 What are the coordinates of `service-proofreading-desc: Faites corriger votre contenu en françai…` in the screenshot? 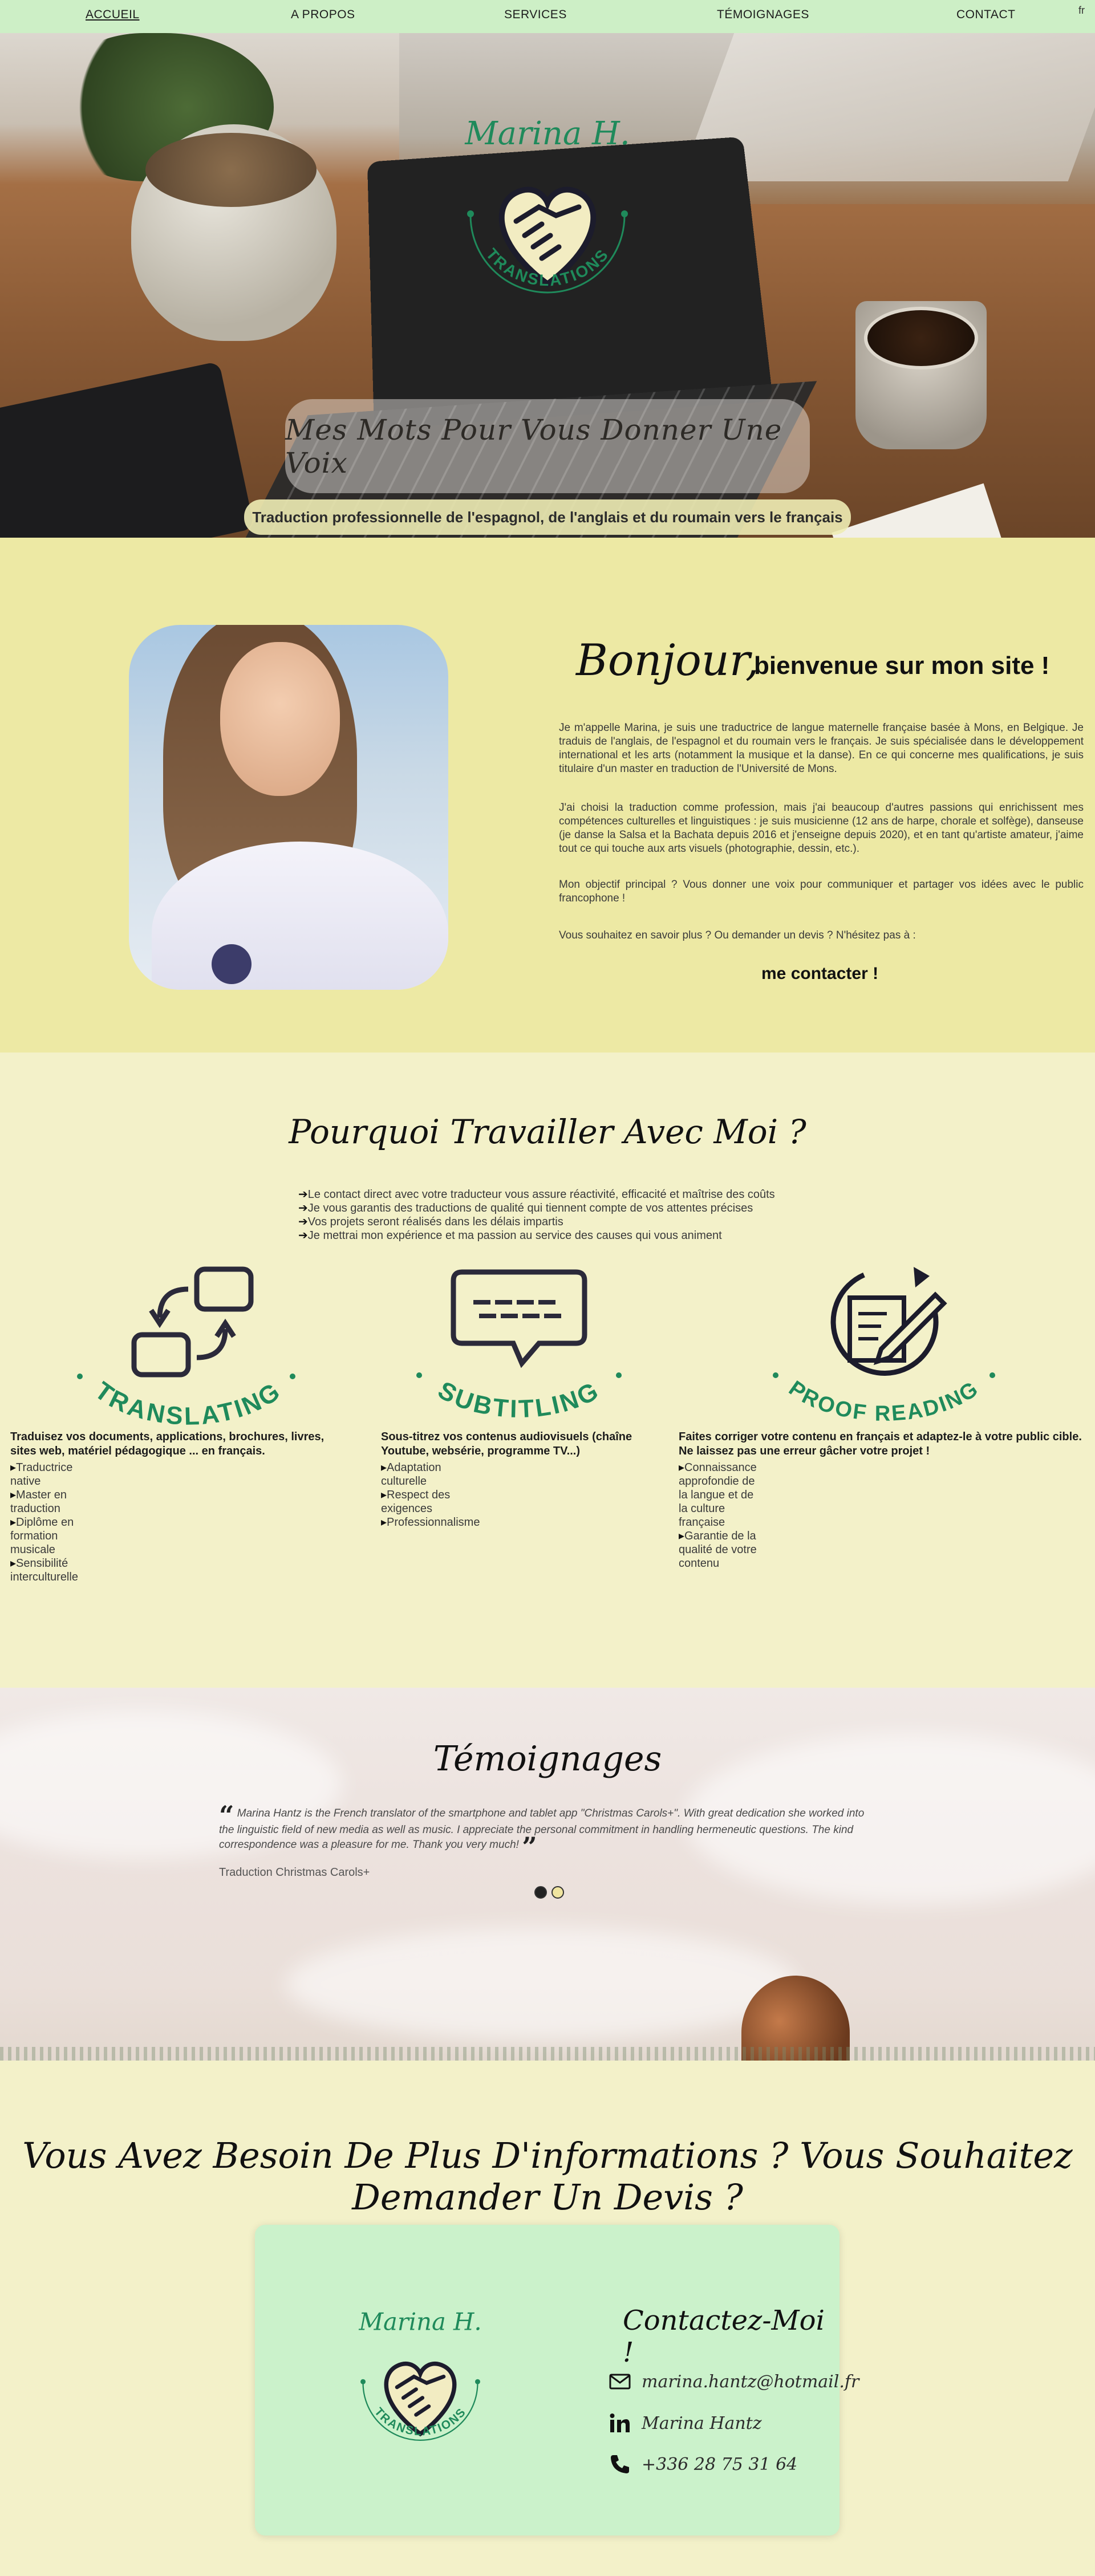 It's located at (880, 1444).